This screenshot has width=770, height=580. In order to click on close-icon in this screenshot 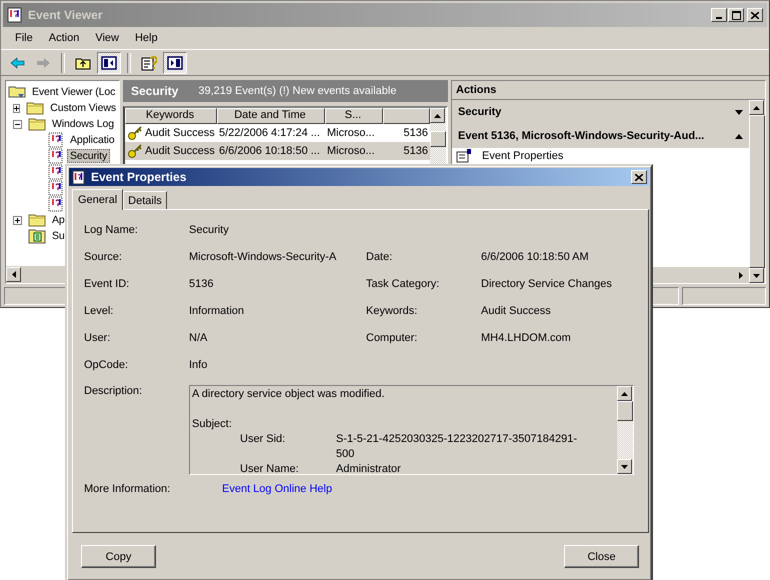, I will do `click(639, 177)`.